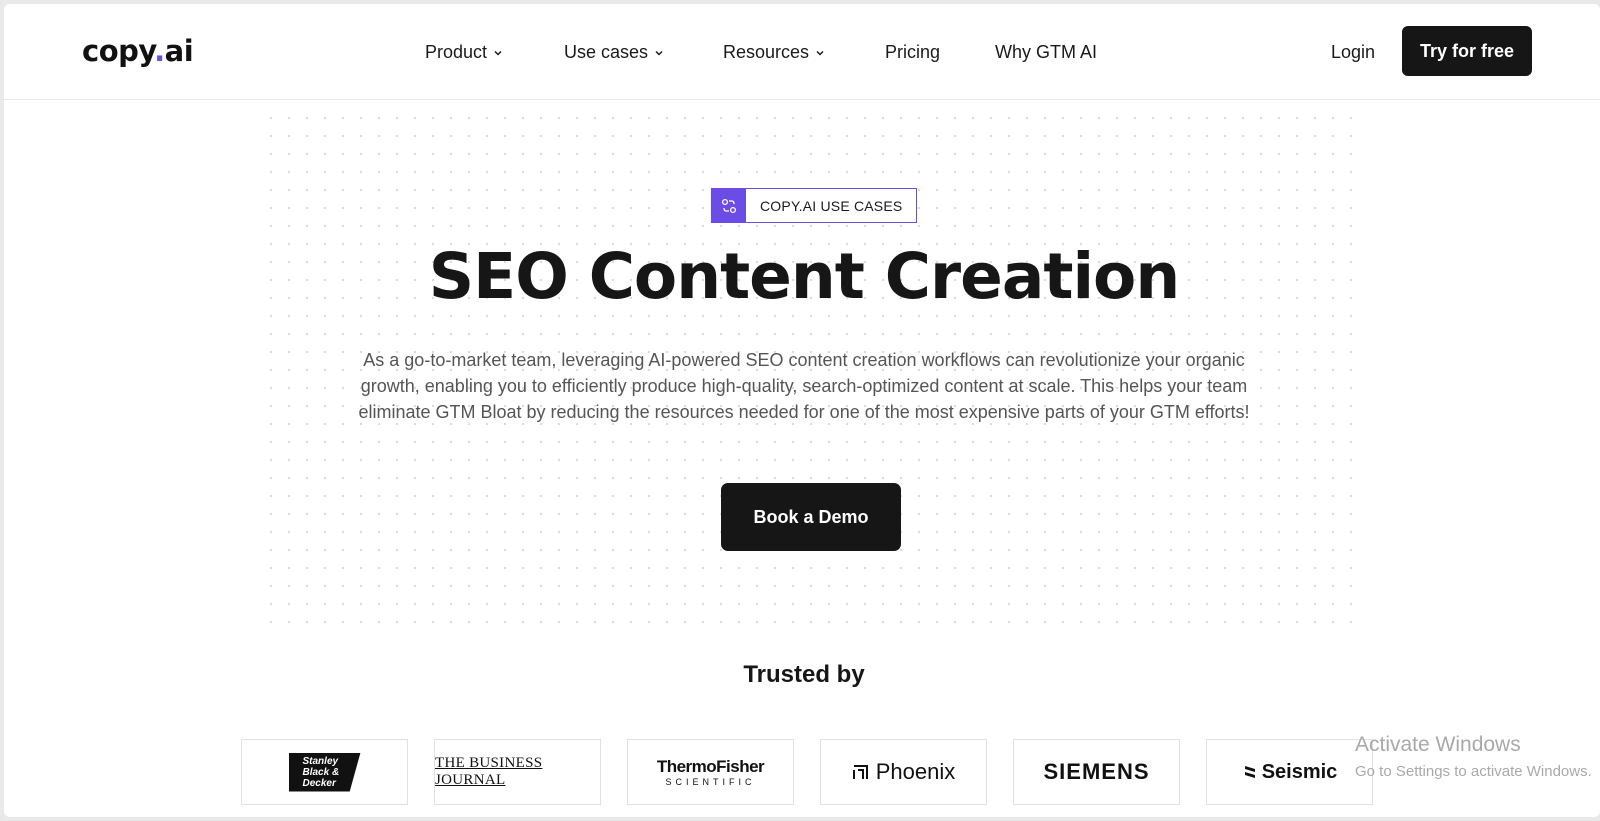  I want to click on nav-item-product: Product, so click(464, 52).